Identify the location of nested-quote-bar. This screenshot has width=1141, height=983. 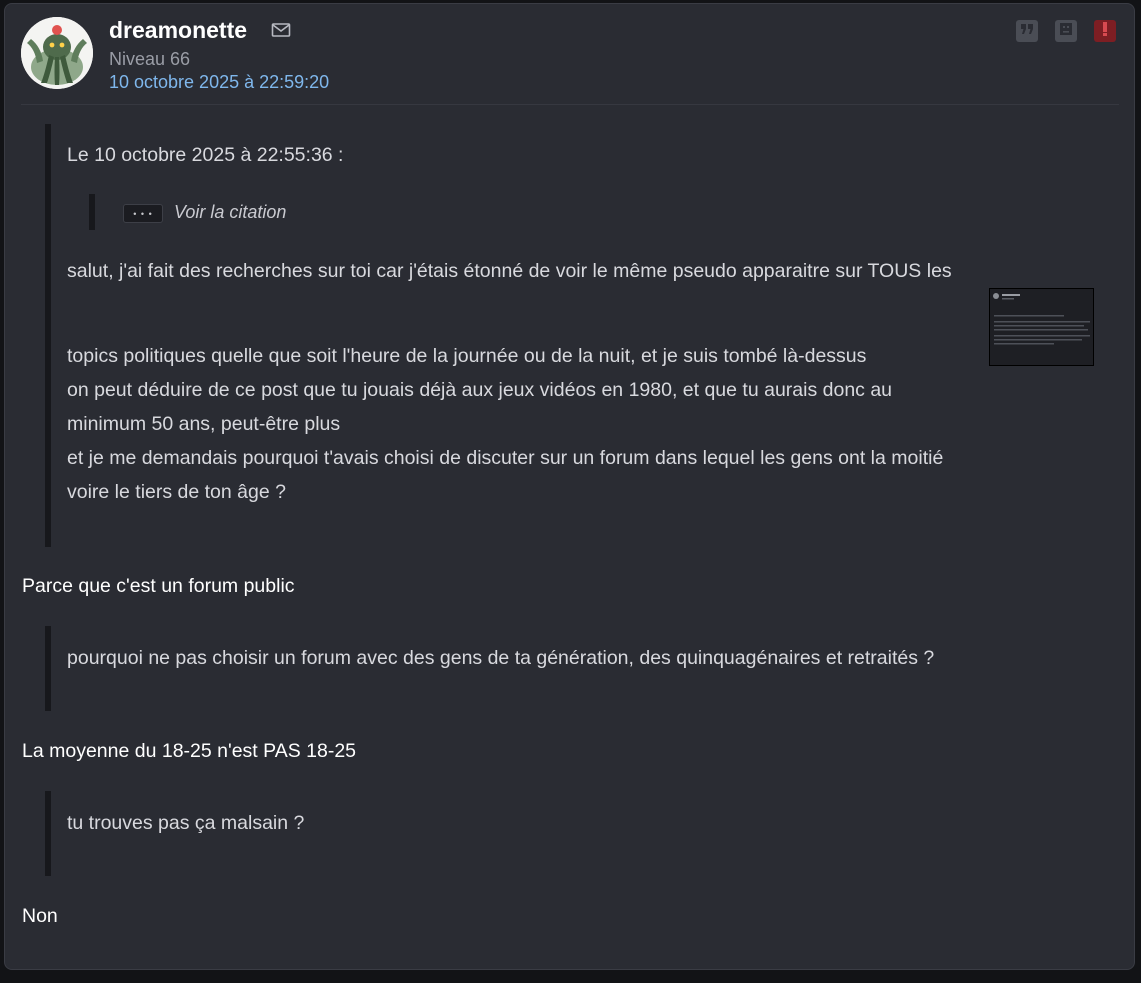
(92, 212).